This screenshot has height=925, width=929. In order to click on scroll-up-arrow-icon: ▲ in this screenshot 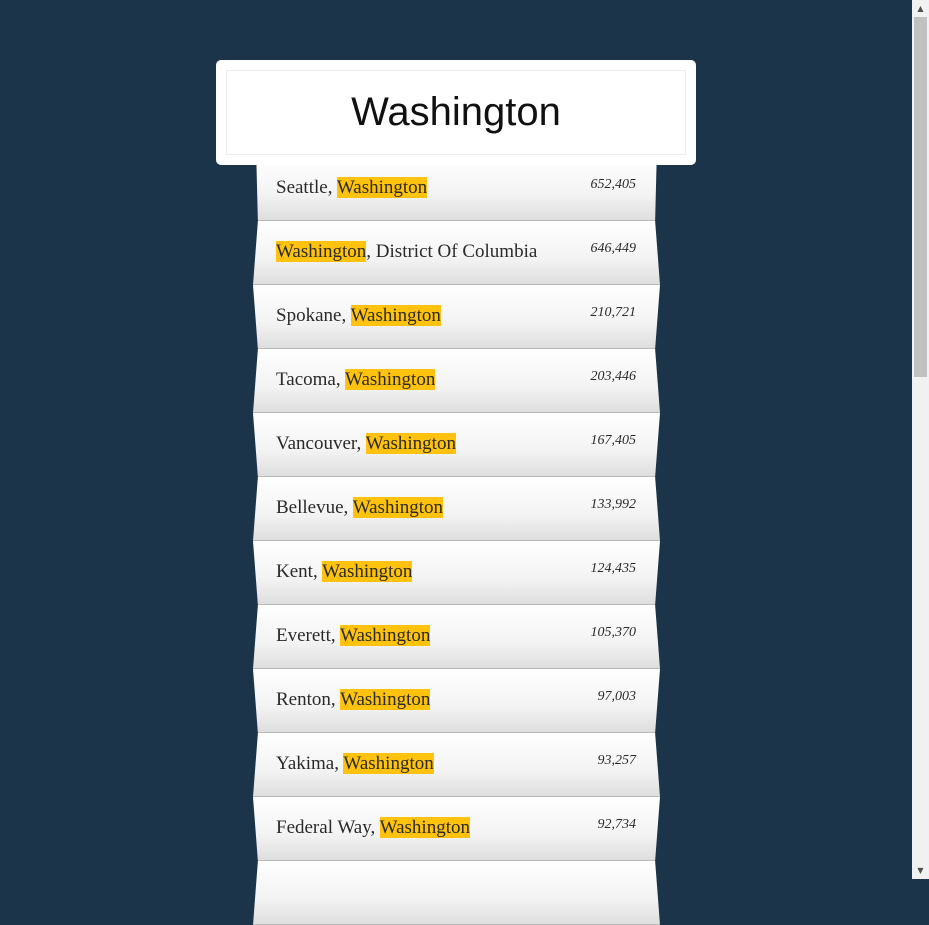, I will do `click(920, 8)`.